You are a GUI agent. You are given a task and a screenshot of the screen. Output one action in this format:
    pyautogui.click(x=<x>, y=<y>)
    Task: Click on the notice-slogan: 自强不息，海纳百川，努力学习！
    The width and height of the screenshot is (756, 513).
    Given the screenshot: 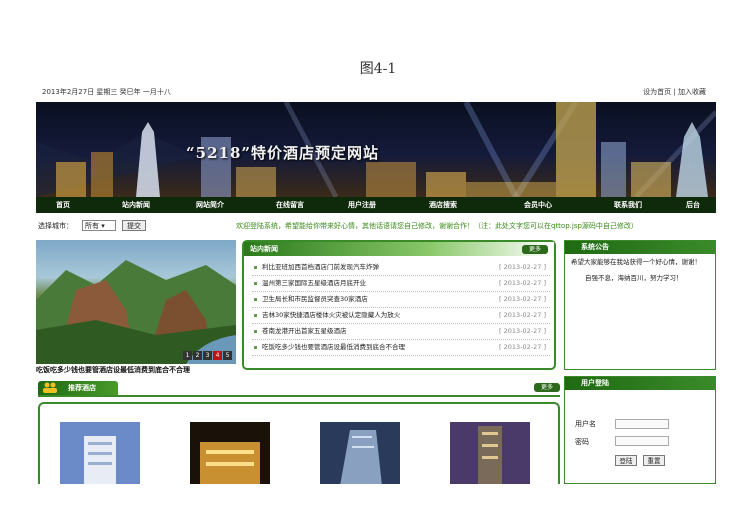 What is the action you would take?
    pyautogui.click(x=634, y=278)
    